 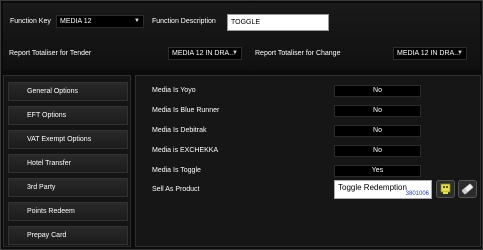 What do you see at coordinates (377, 91) in the screenshot?
I see `media-is-yoyo-toggle: No` at bounding box center [377, 91].